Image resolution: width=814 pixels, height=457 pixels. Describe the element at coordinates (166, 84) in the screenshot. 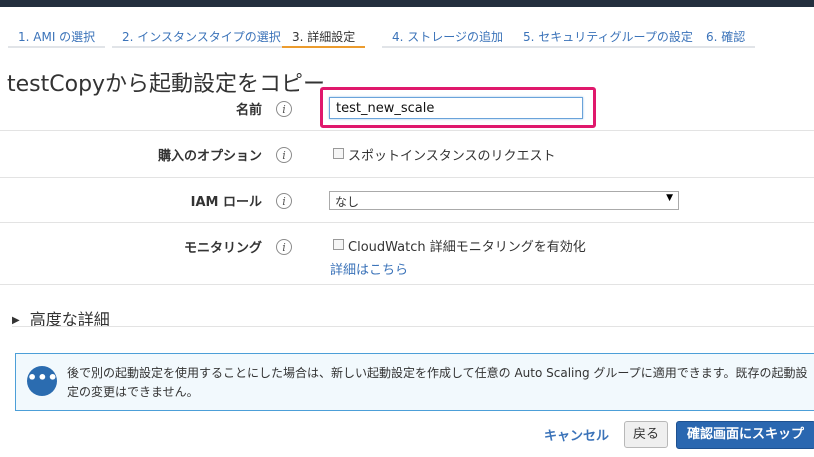

I see `page-title: testCopyから起動設定をコピー` at that location.